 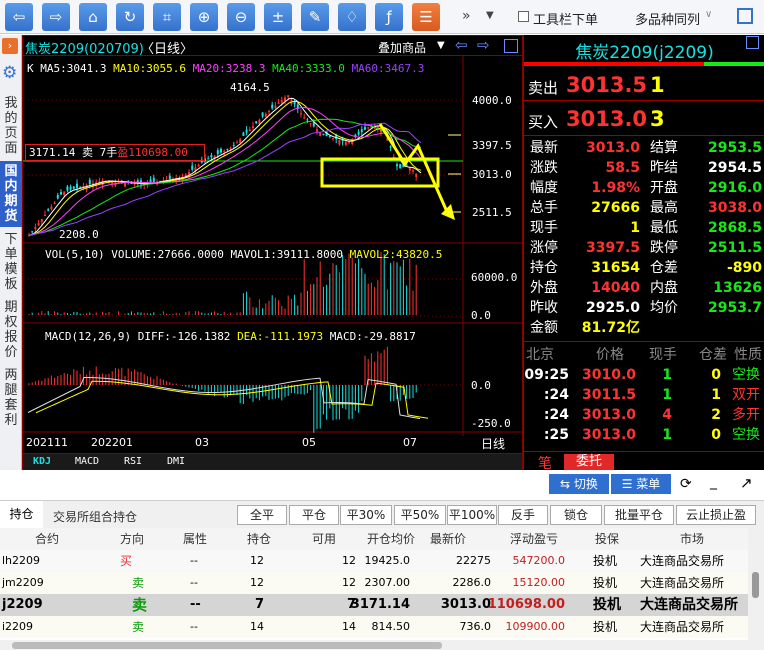 What do you see at coordinates (566, 20) in the screenshot?
I see `toolbar-order-label: 工具栏下单` at bounding box center [566, 20].